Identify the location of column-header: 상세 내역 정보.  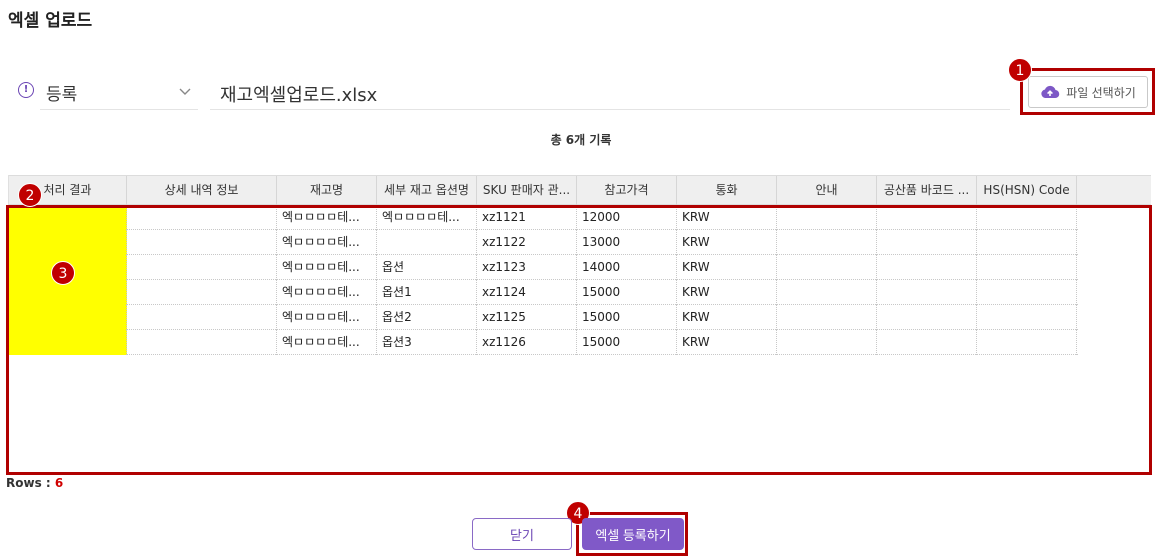
(202, 190).